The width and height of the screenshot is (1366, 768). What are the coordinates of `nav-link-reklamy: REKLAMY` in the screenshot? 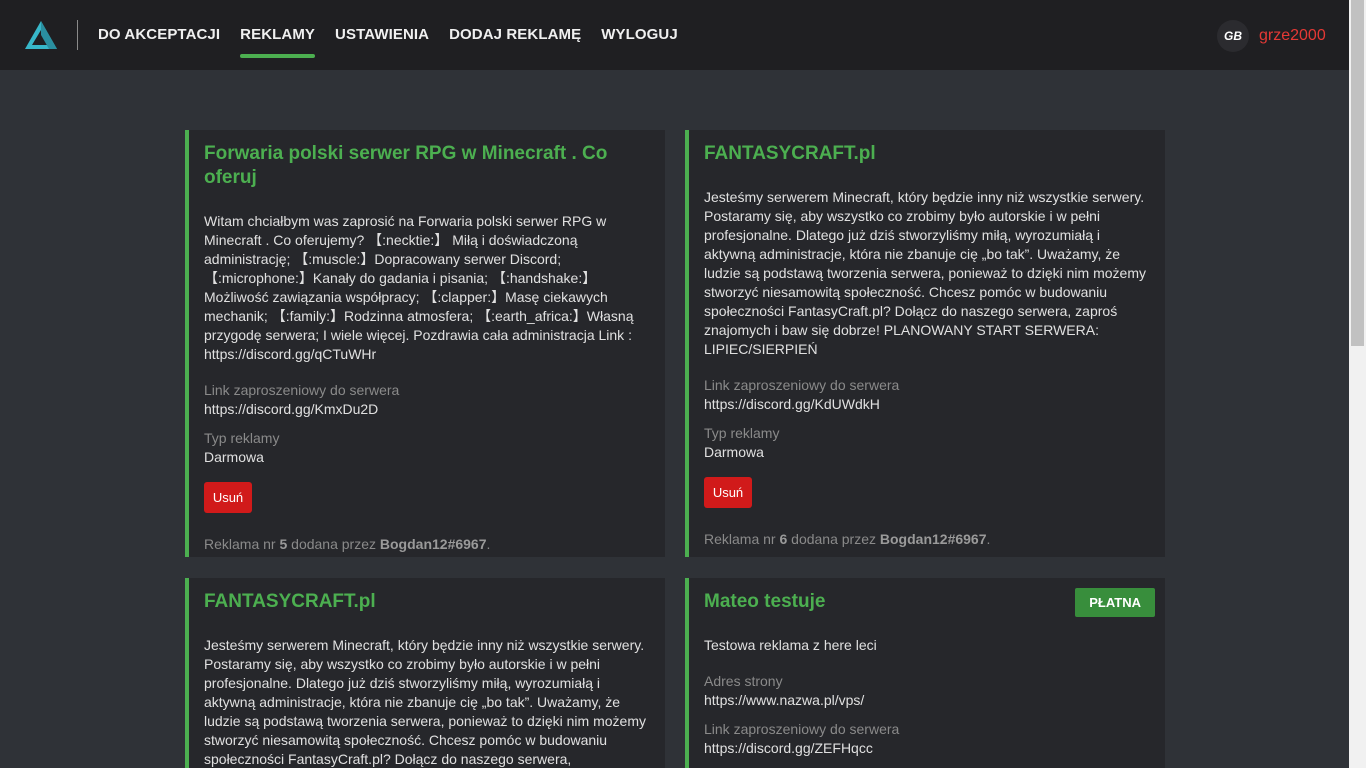 It's located at (277, 35).